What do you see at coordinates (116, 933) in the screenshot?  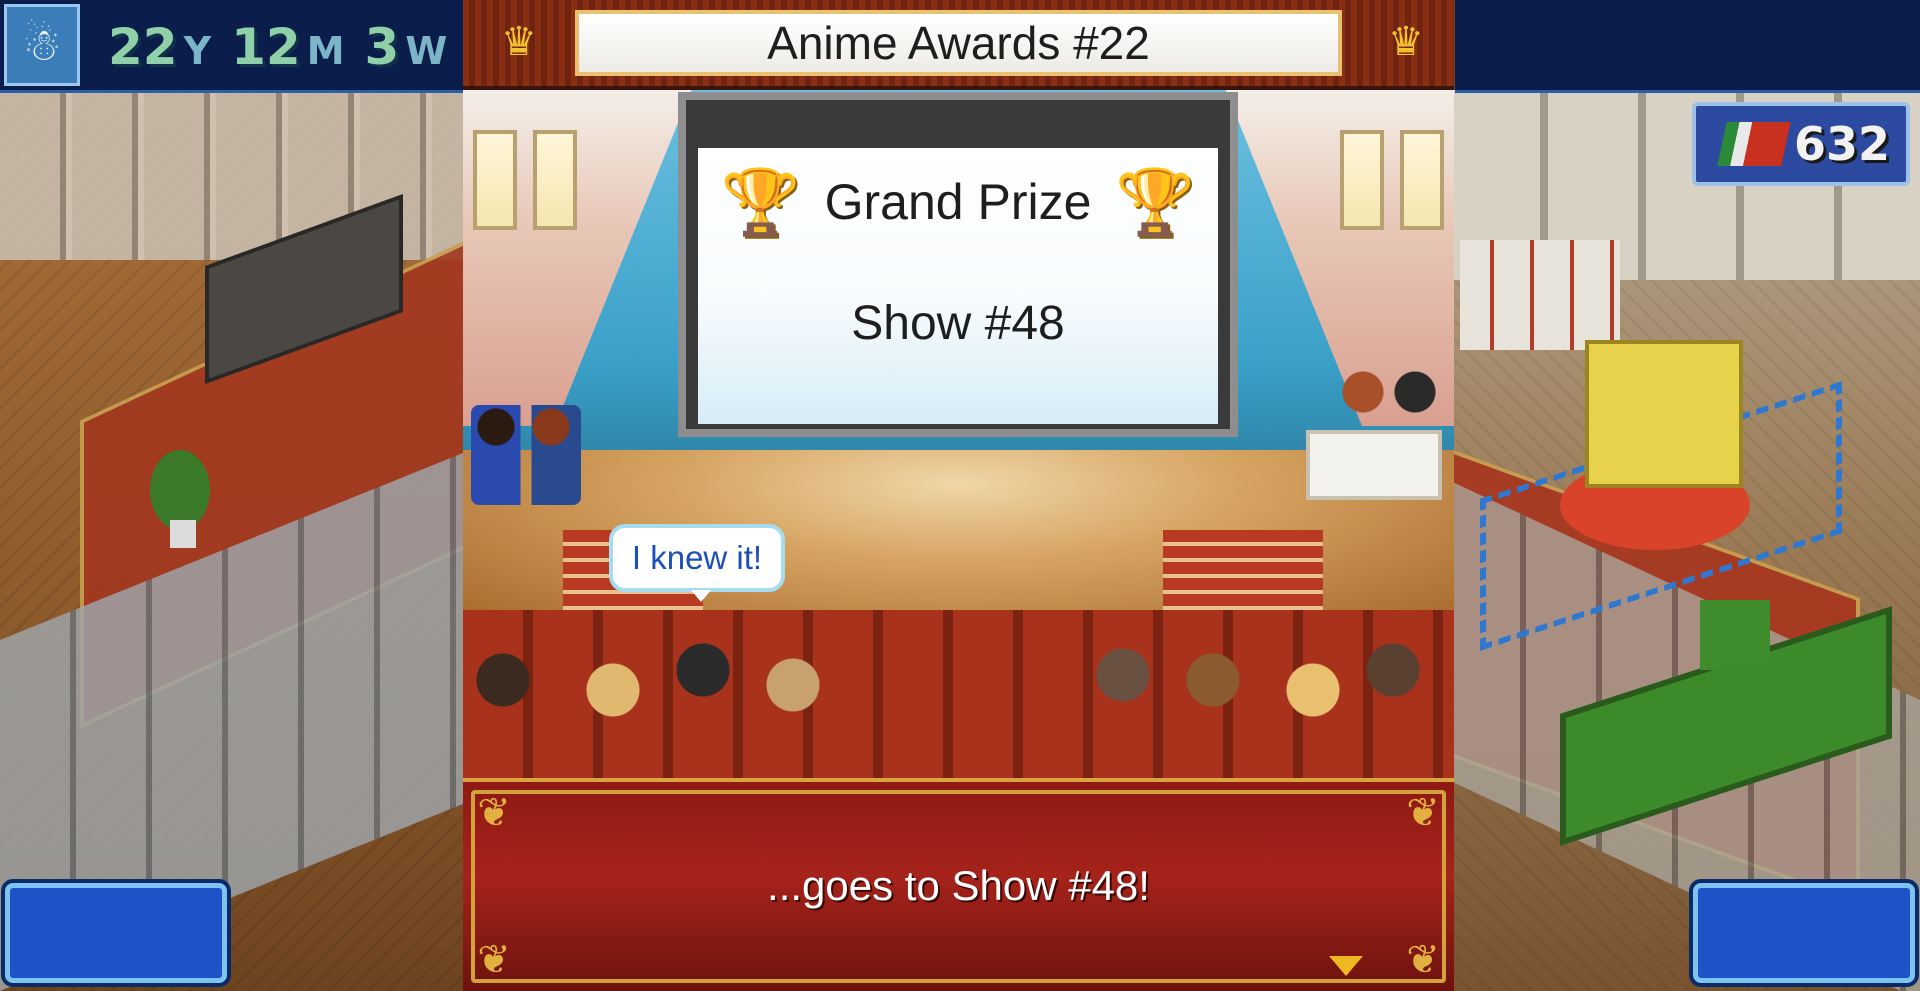 I see `bottom-left-menu-button` at bounding box center [116, 933].